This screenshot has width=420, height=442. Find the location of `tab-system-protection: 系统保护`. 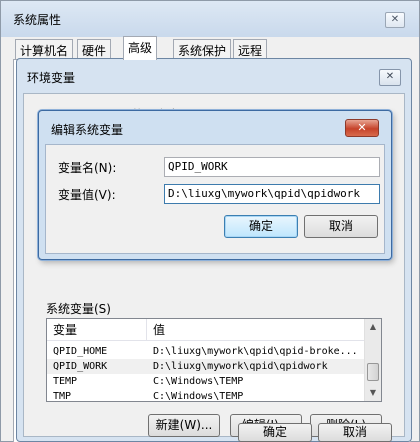

tab-system-protection: 系统保护 is located at coordinates (202, 49).